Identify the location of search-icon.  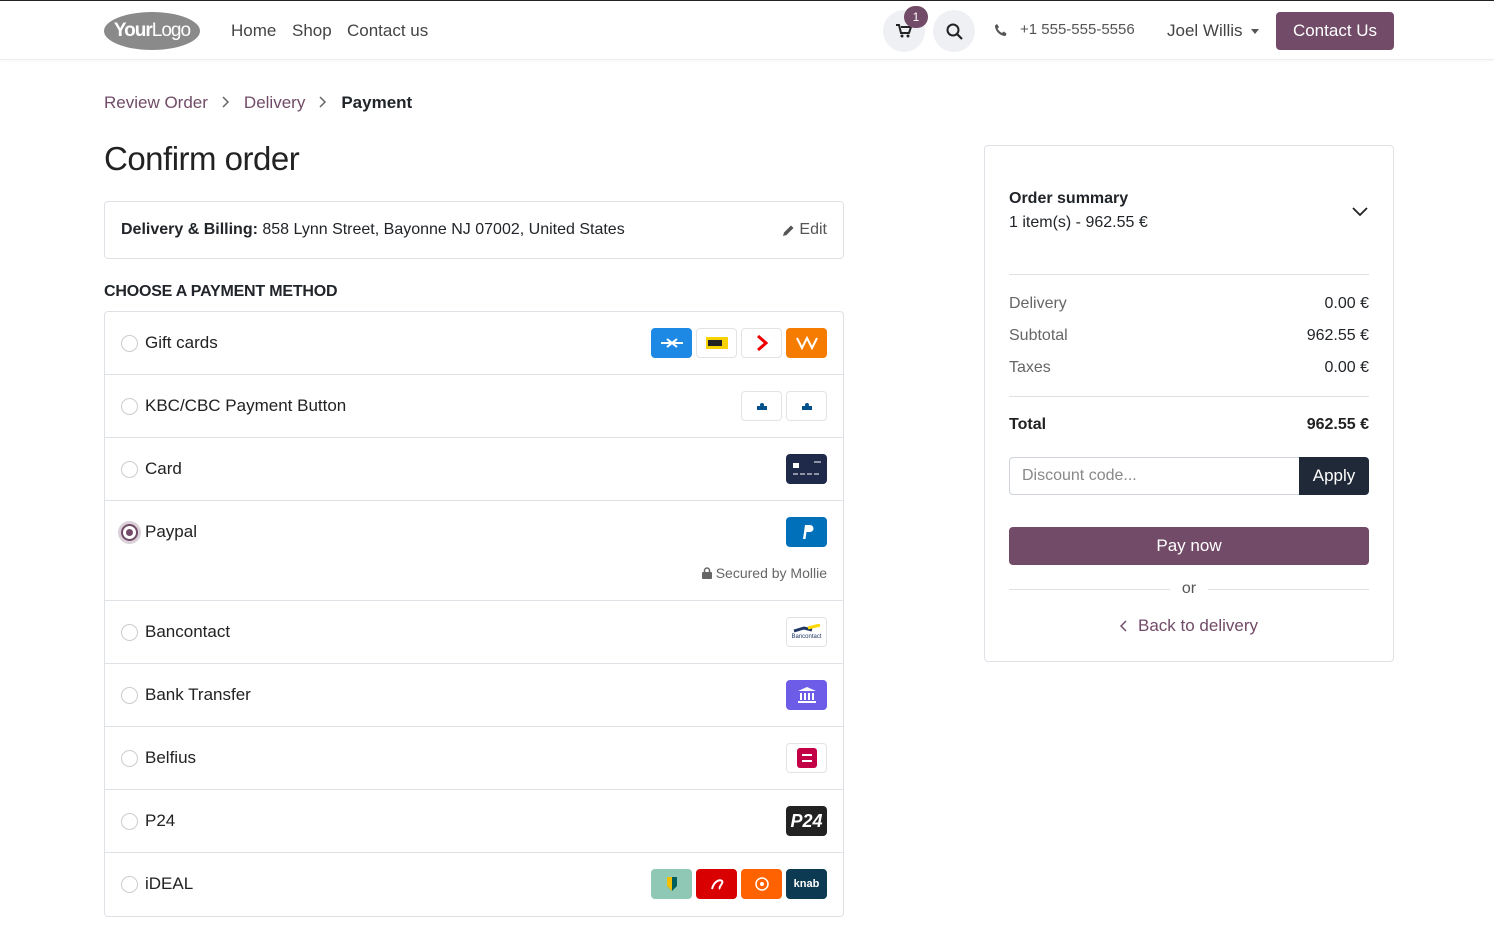
(954, 31).